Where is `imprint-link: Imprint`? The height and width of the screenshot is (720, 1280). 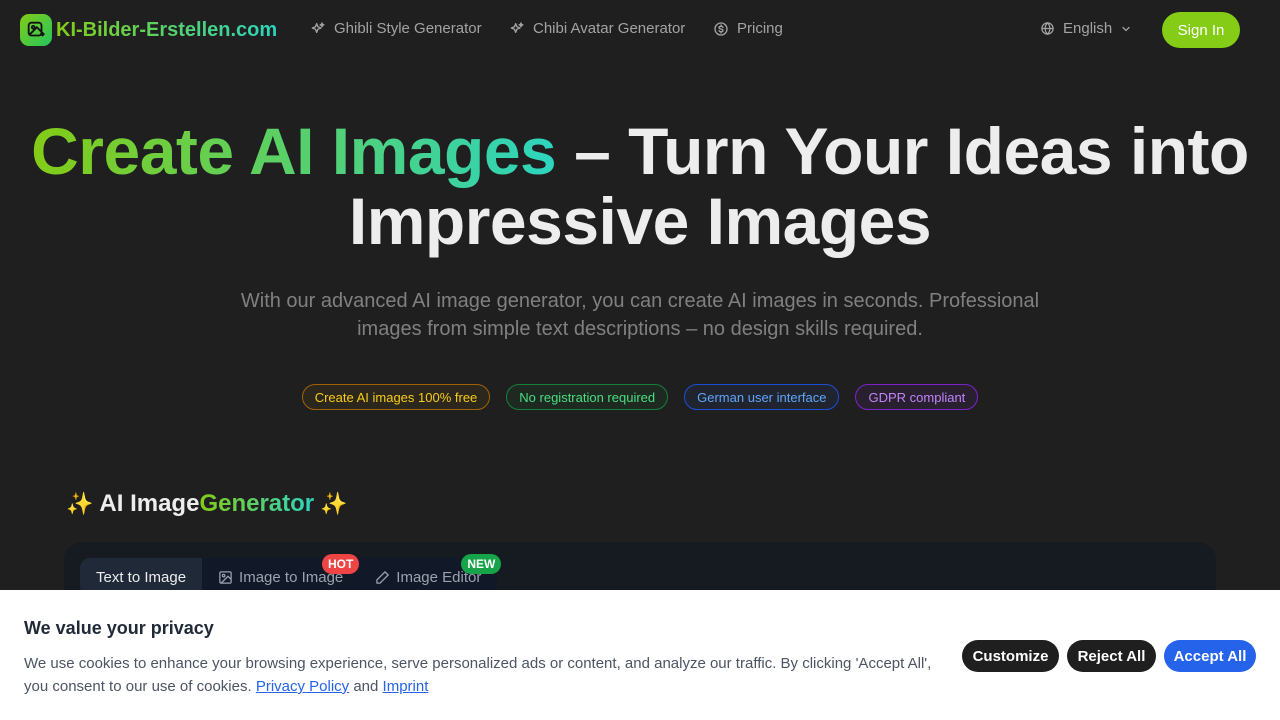 imprint-link: Imprint is located at coordinates (406, 686).